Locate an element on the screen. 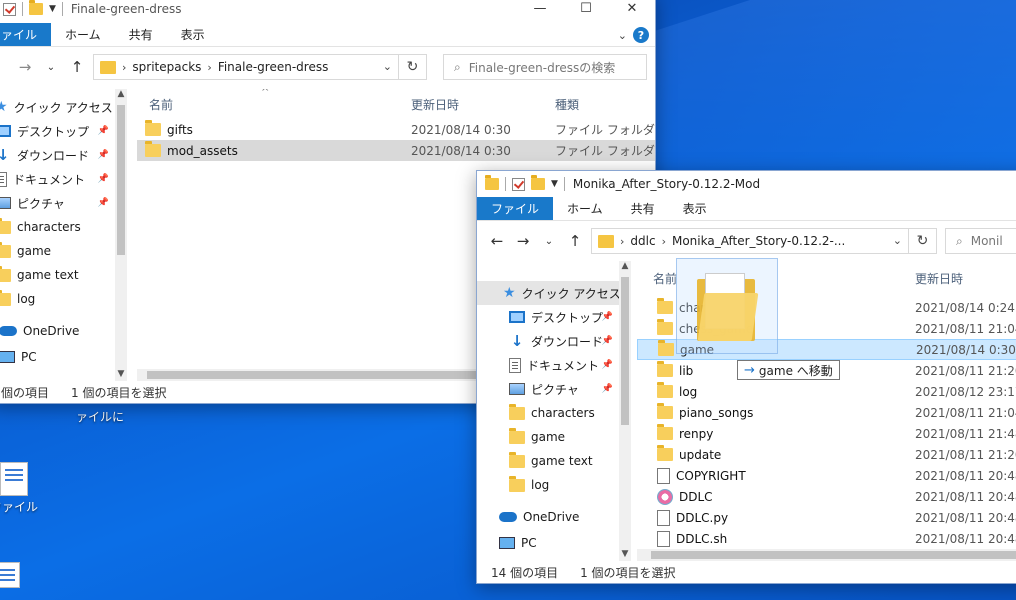 The image size is (1016, 600). file-row: DDLC 2021/08/11 20:48 is located at coordinates (826, 496).